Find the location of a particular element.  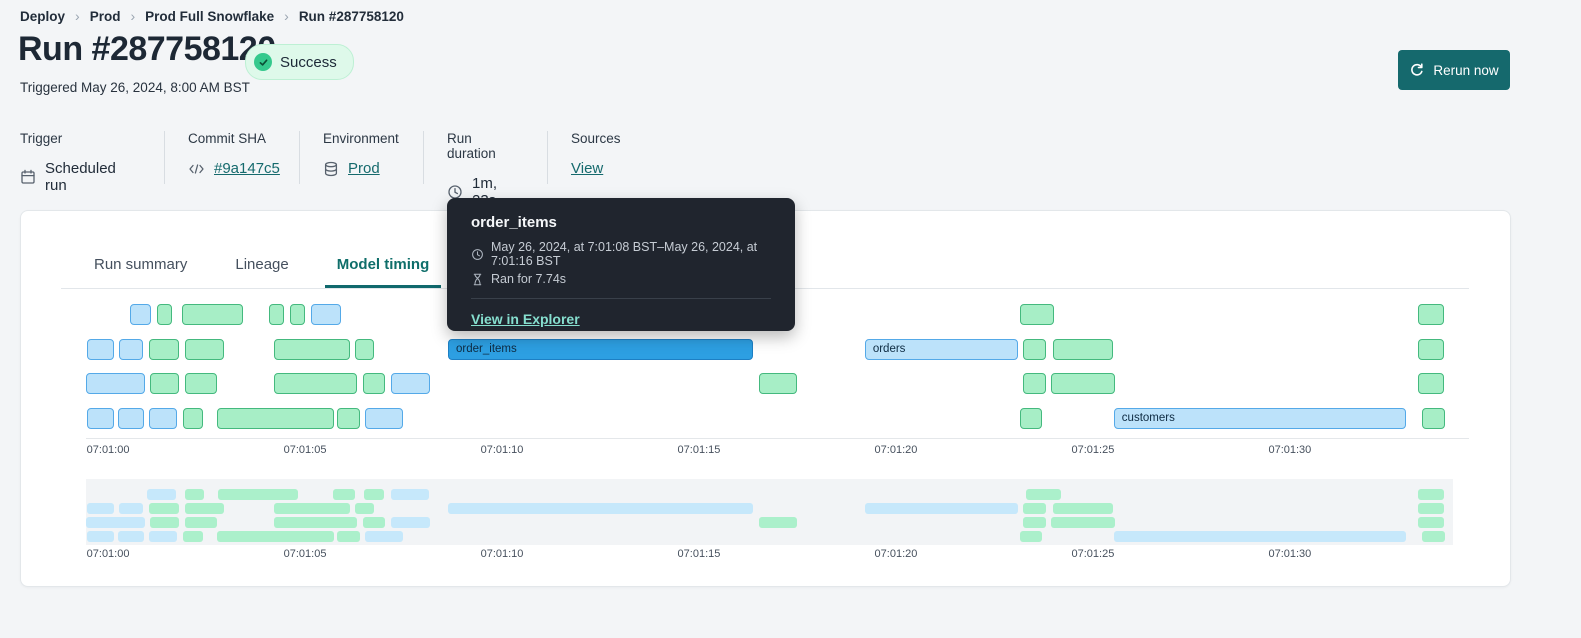

tab-run-summary: Run summary is located at coordinates (140, 272).